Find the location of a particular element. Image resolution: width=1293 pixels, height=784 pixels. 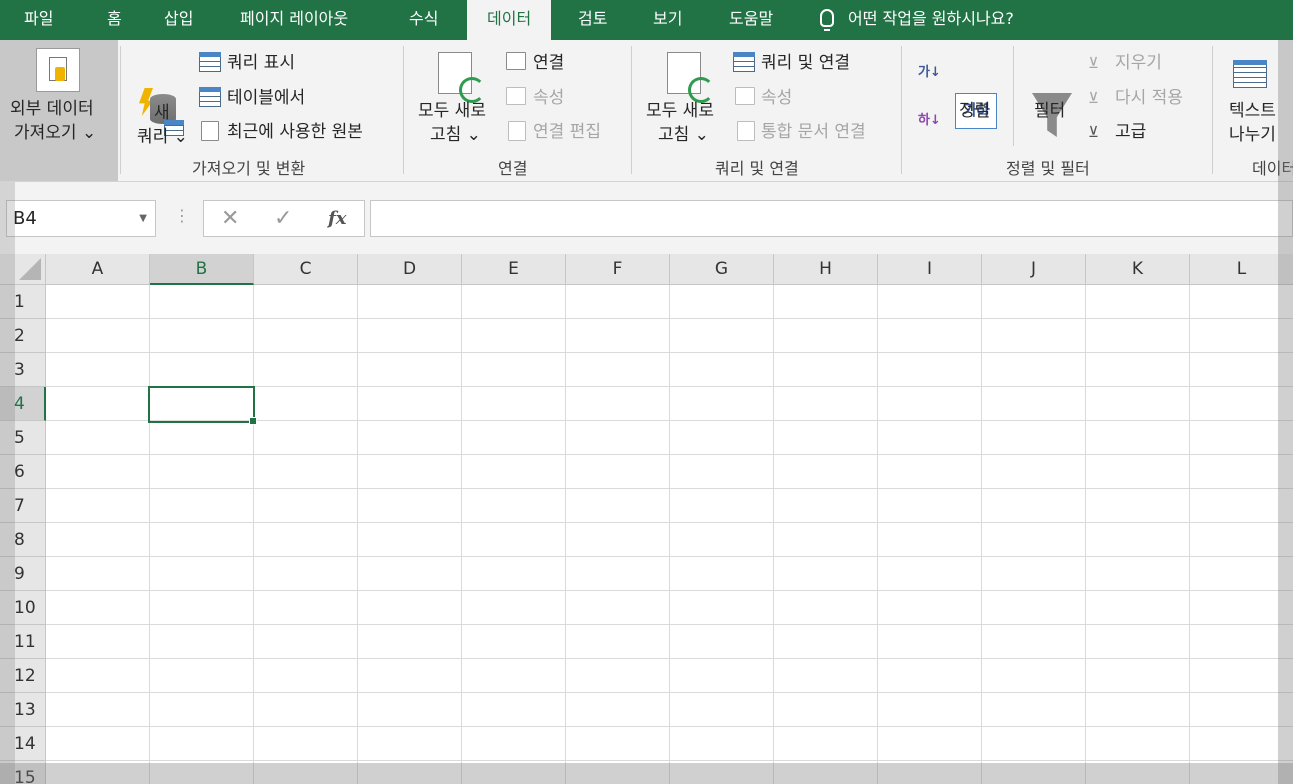

recent-sources-button: 최근에 사용한 원본 is located at coordinates (295, 132).